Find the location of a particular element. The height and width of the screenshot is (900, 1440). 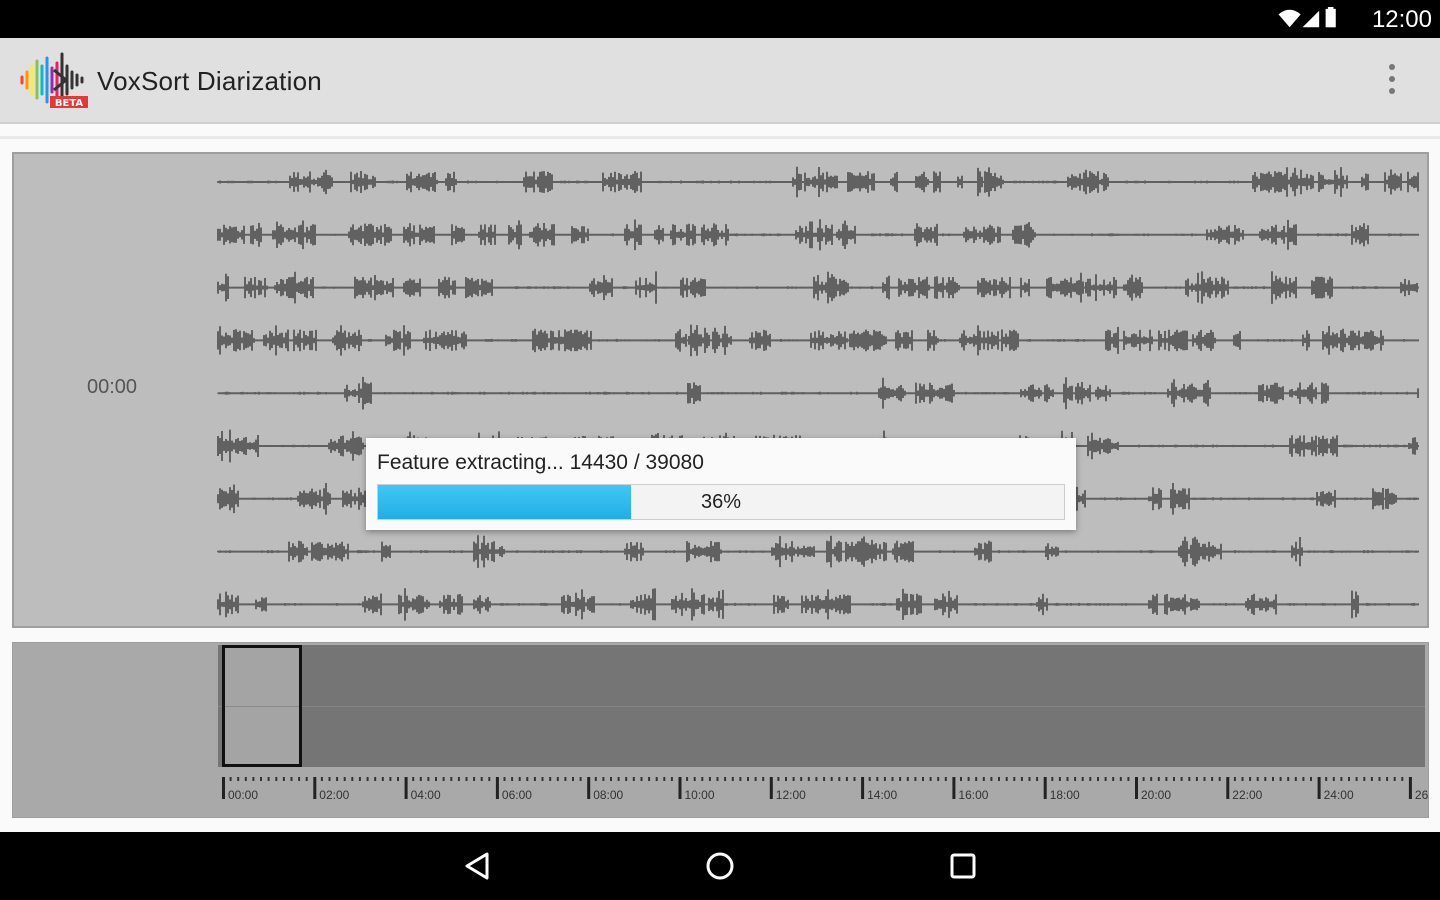

status-time: 12:00 is located at coordinates (1401, 19).